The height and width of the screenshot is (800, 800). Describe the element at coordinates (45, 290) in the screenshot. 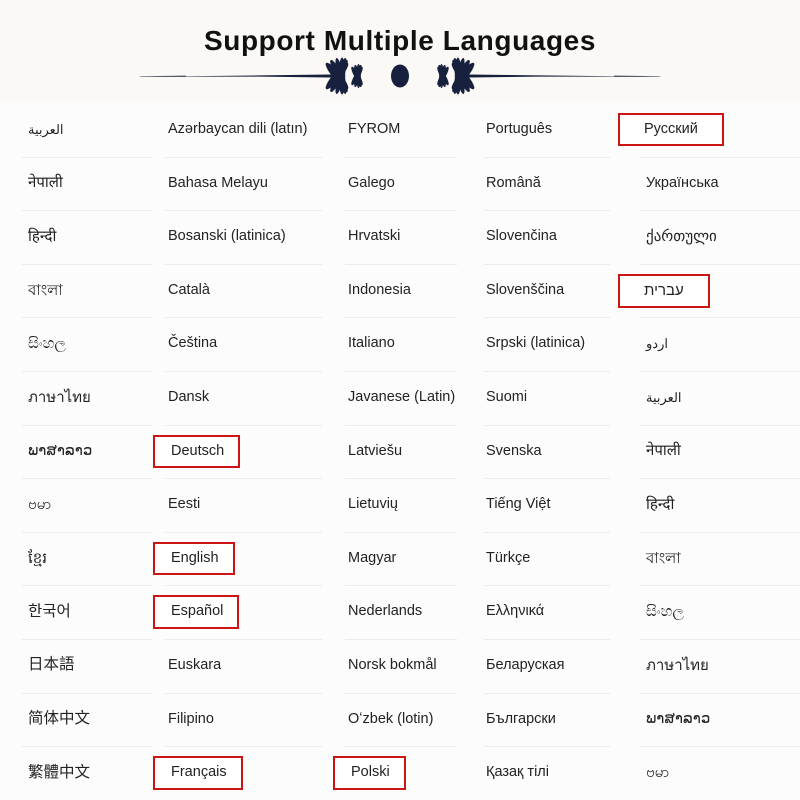

I see `language-label: বাংলা` at that location.